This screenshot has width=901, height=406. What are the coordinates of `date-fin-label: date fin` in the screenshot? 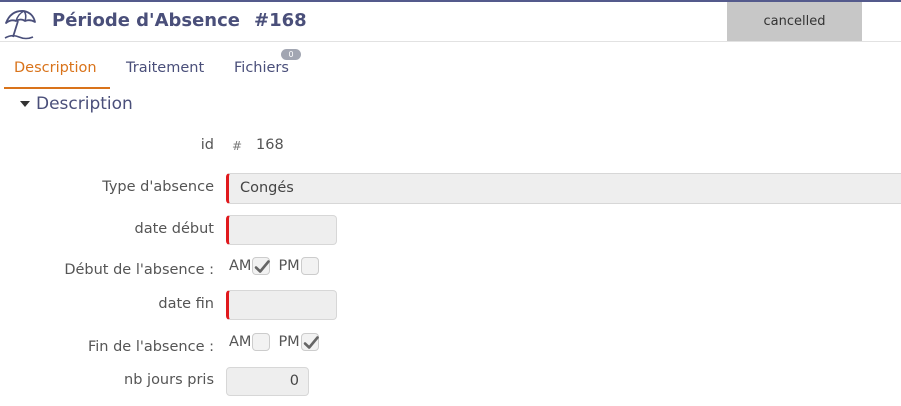 It's located at (186, 304).